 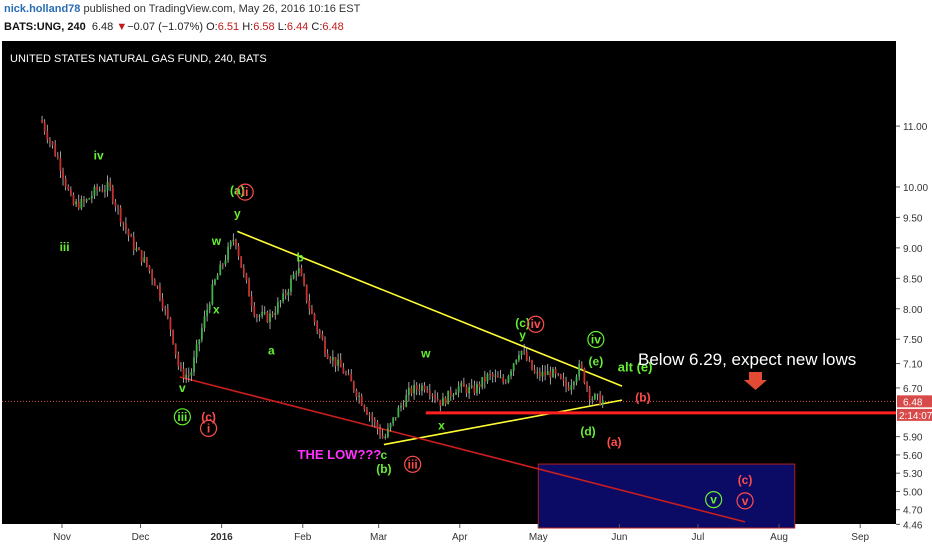 What do you see at coordinates (913, 279) in the screenshot?
I see `y-tick-label: 8.50` at bounding box center [913, 279].